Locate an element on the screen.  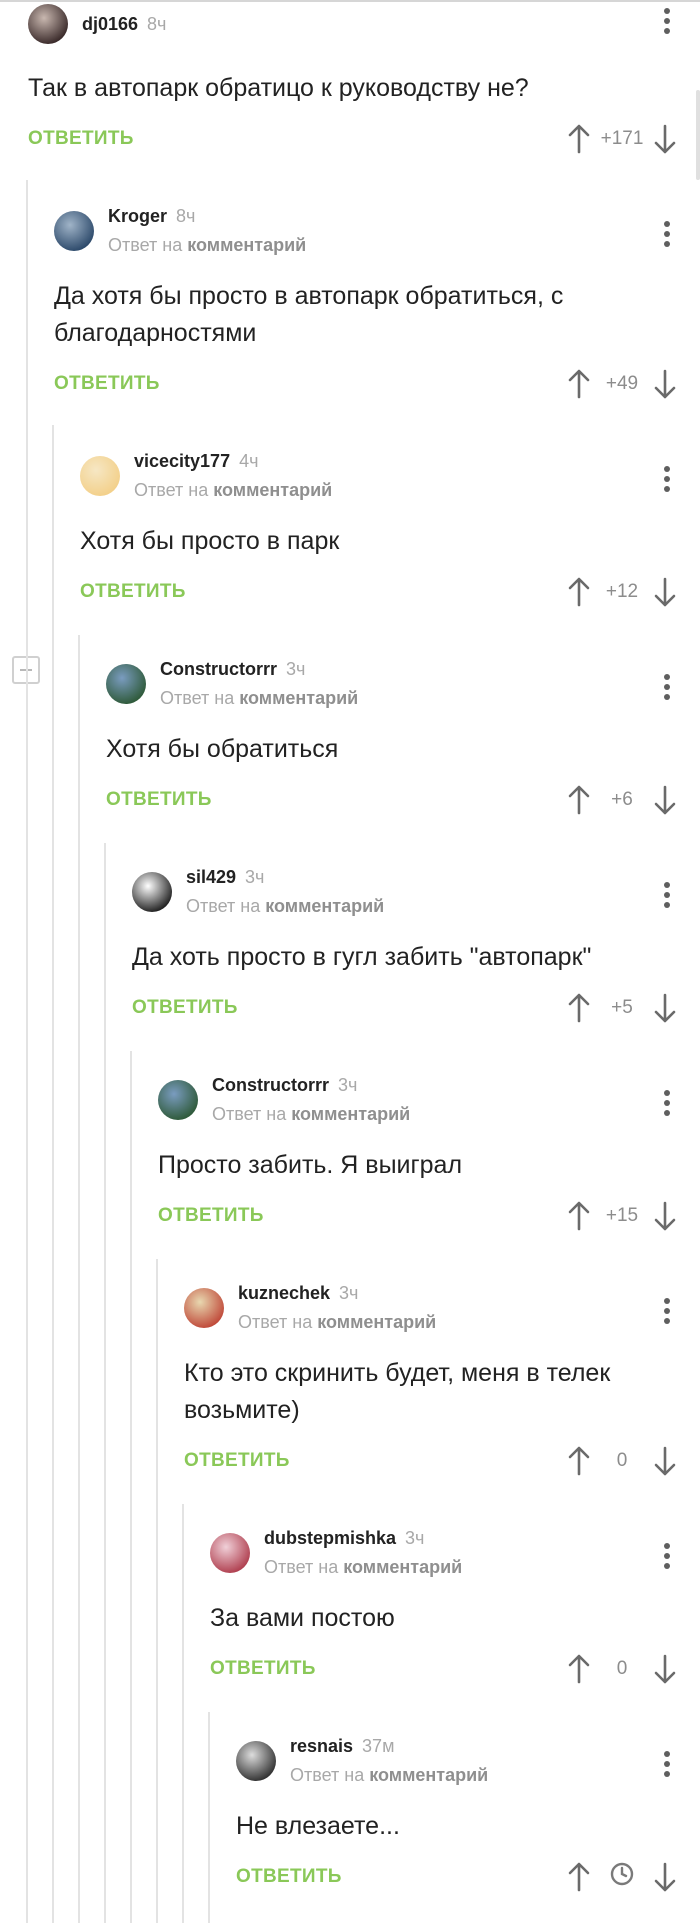
author-name: dj0166 is located at coordinates (110, 24).